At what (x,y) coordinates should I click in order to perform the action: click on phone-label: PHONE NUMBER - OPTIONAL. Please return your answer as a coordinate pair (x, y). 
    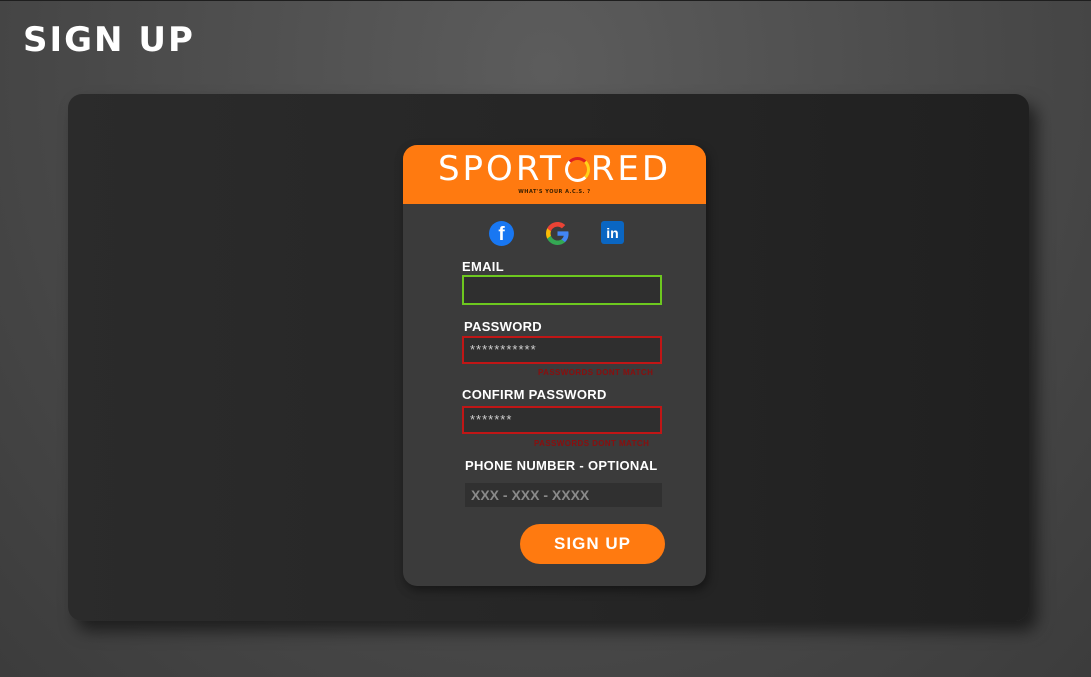
    Looking at the image, I should click on (561, 465).